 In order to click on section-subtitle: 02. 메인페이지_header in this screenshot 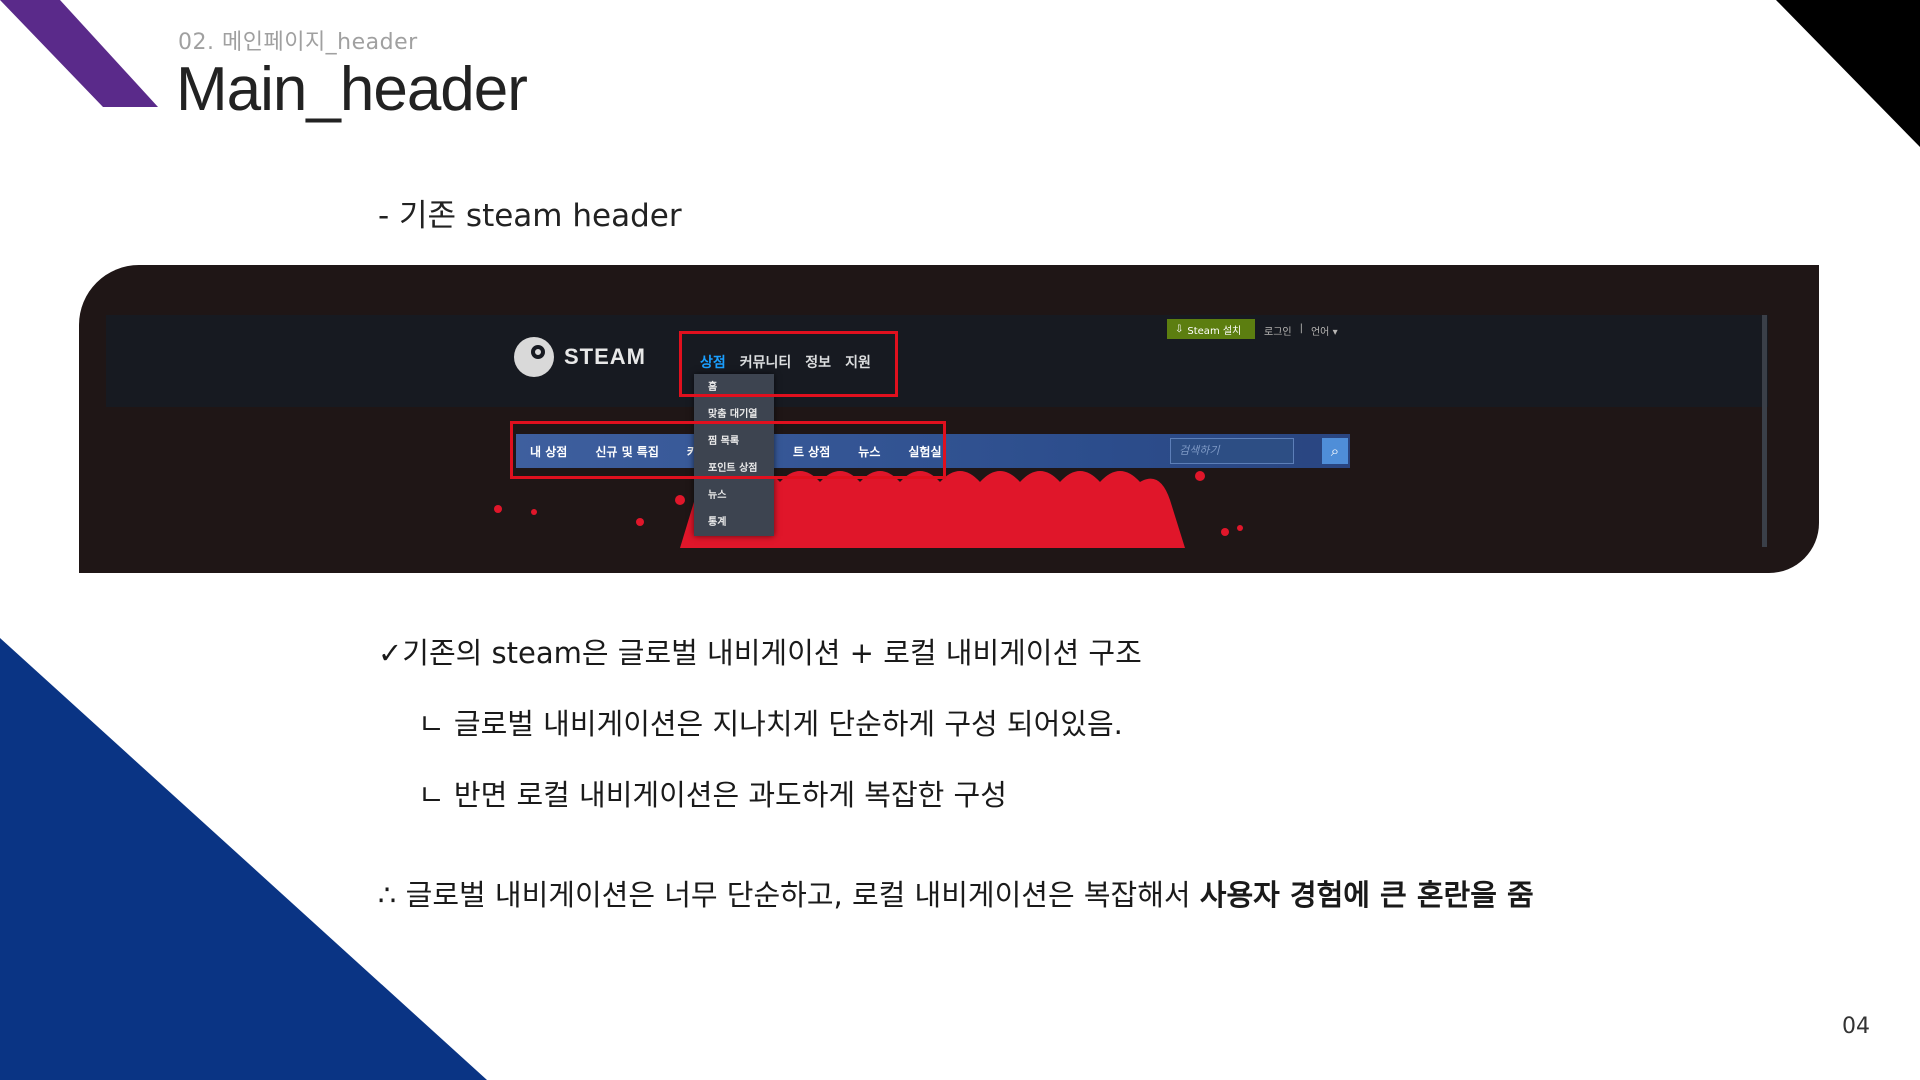, I will do `click(298, 42)`.